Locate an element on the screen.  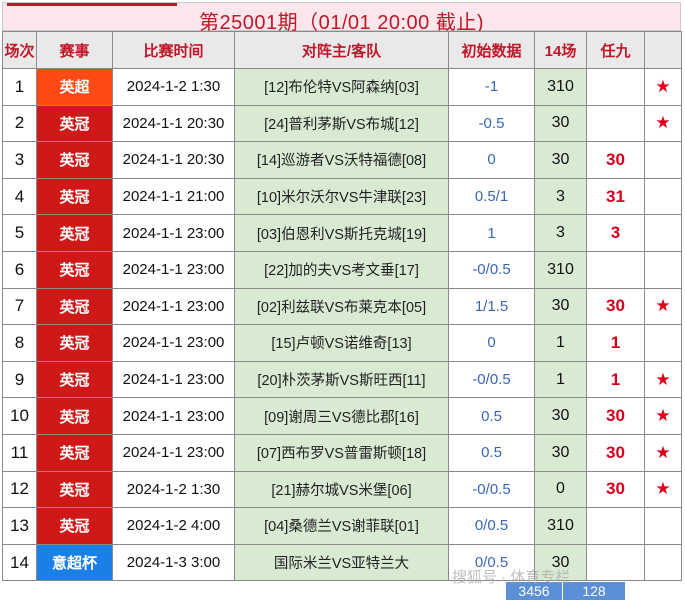
row-number: 14 is located at coordinates (19, 562).